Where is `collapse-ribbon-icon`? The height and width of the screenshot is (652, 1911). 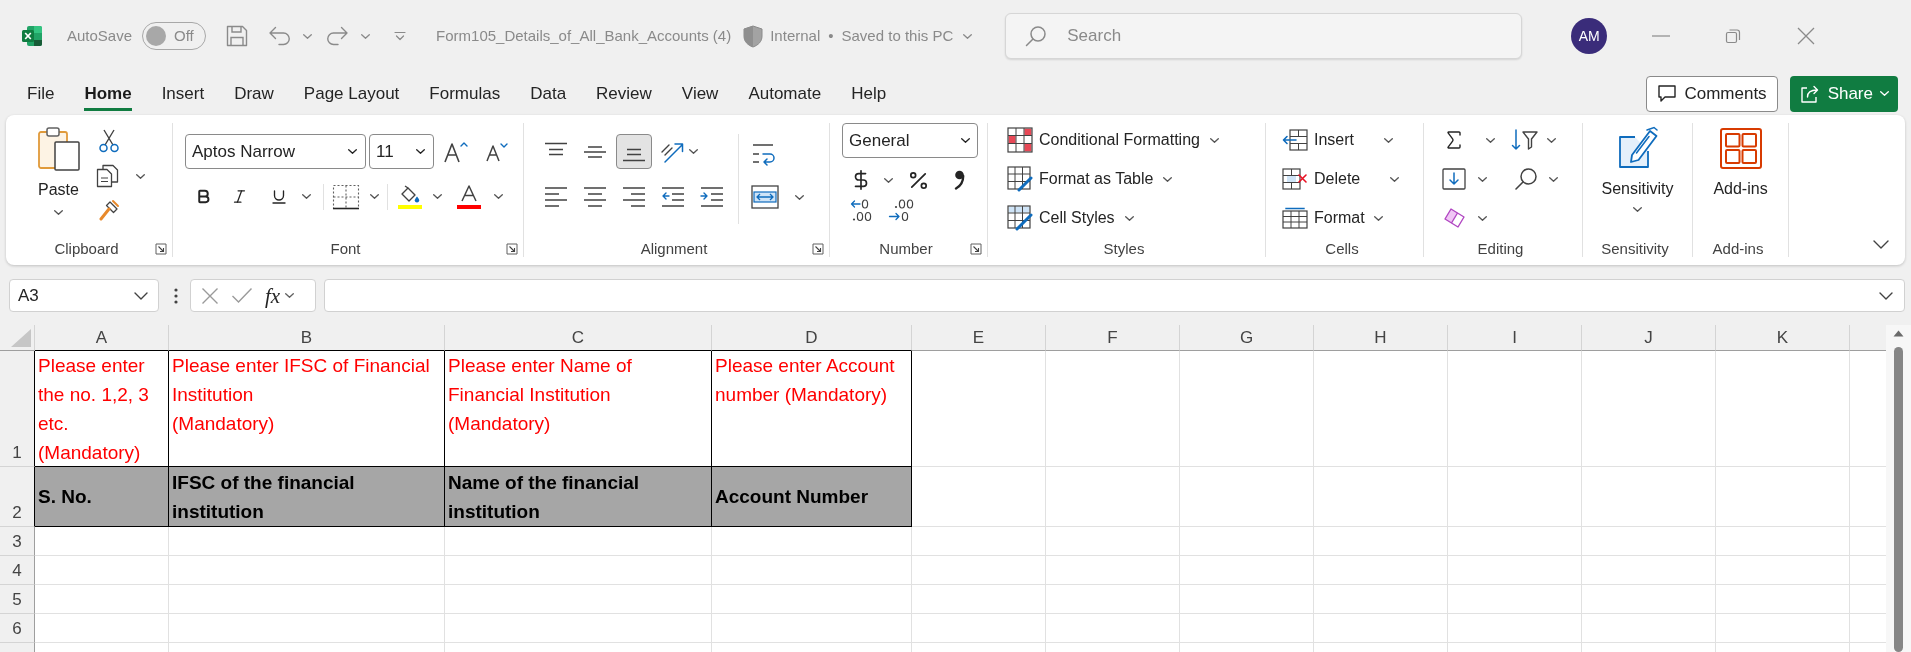 collapse-ribbon-icon is located at coordinates (1881, 244).